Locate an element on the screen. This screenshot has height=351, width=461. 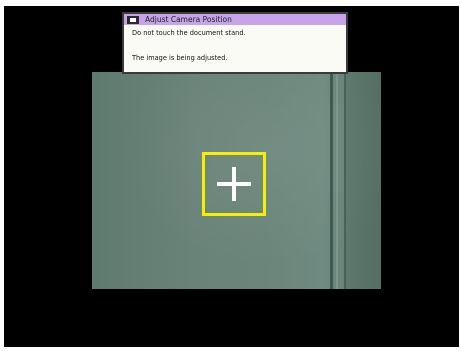
status-message: The image is being adjusted. is located at coordinates (180, 58).